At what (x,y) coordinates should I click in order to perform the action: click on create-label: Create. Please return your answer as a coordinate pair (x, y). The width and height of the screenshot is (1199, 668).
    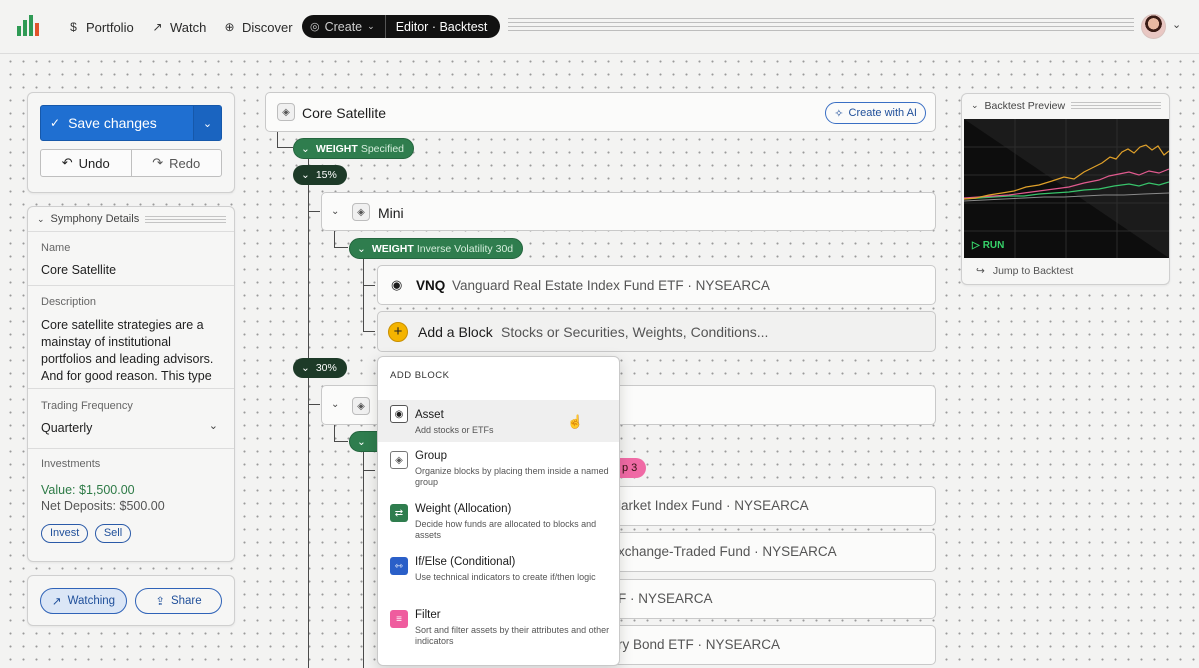
    Looking at the image, I should click on (343, 26).